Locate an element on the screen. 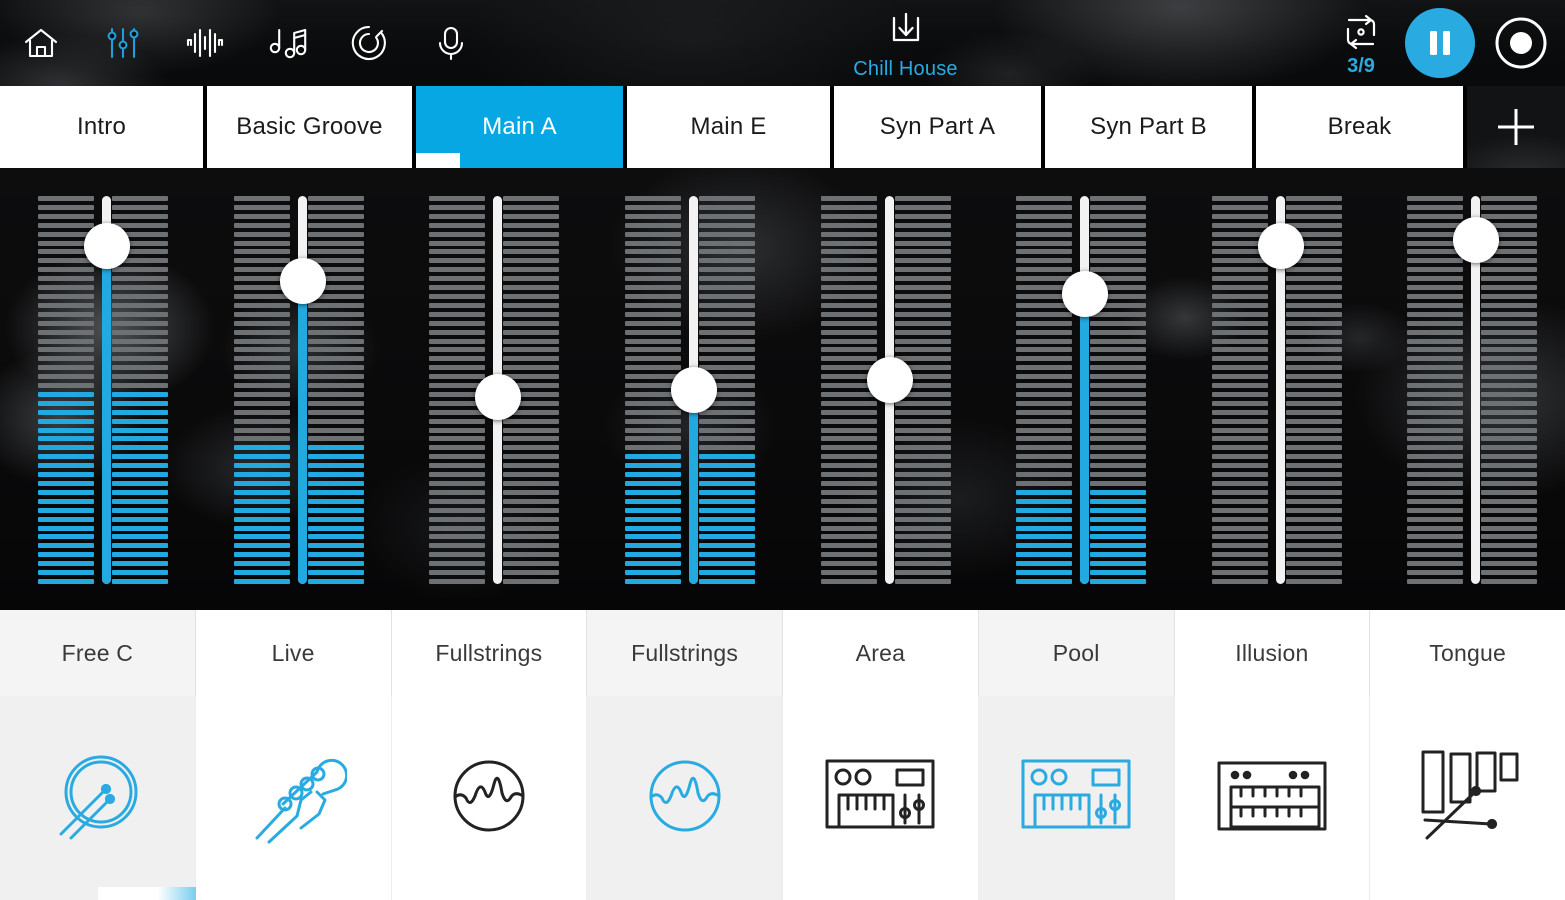  waveform-icon is located at coordinates (205, 43).